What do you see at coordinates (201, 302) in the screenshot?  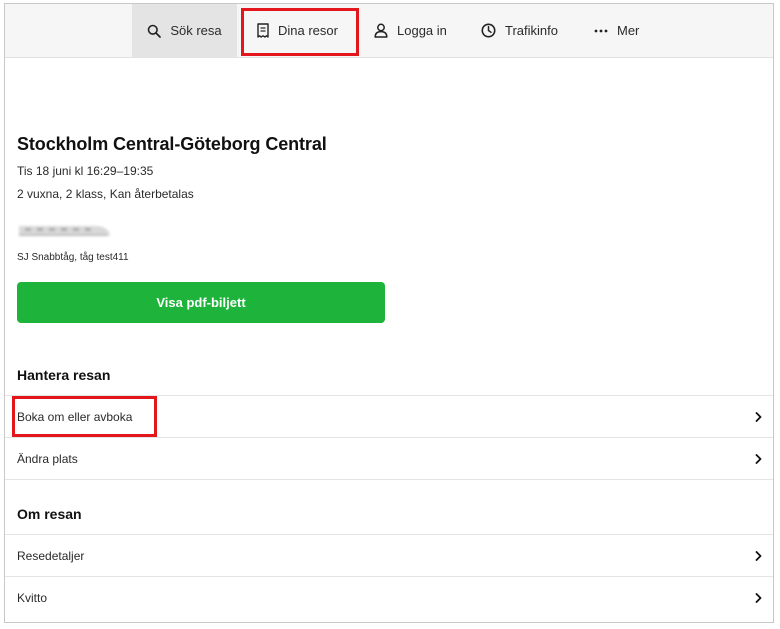 I see `show-pdf-ticket-button: Visa pdf-biljett` at bounding box center [201, 302].